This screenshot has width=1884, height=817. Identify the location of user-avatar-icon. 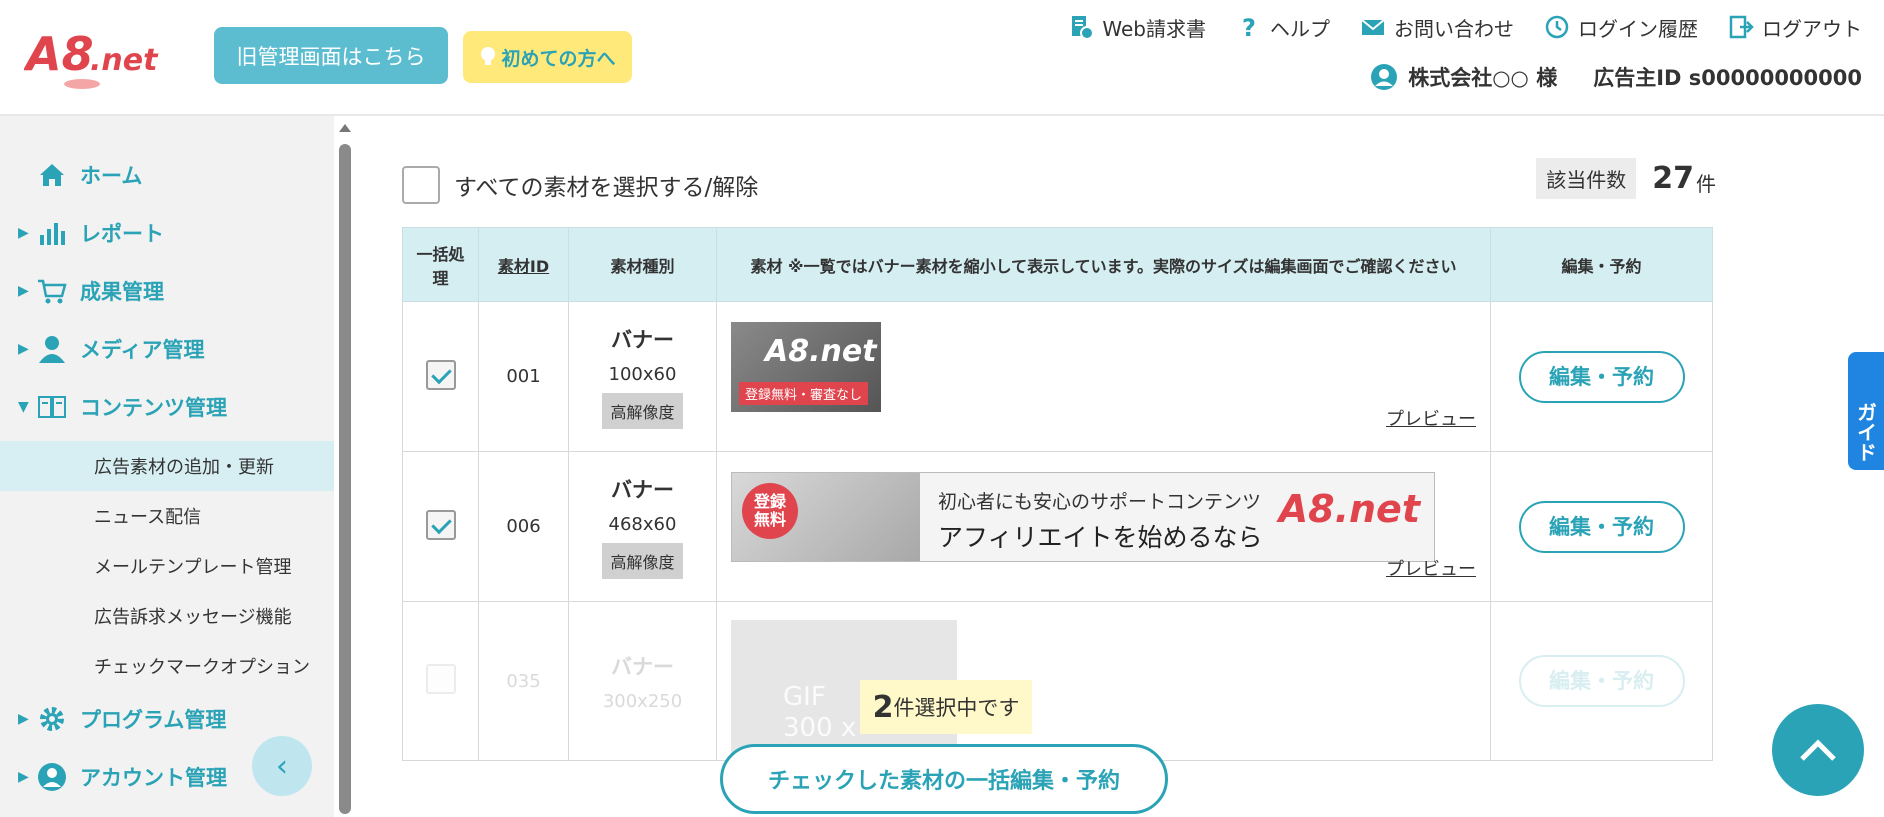
(1384, 77).